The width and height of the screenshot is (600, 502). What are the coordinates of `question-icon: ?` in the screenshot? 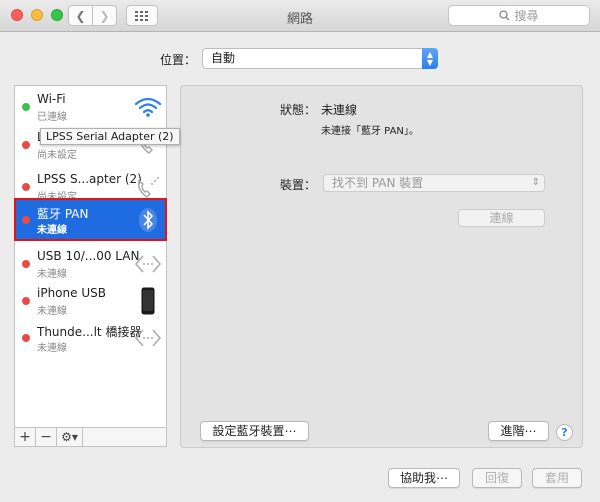 It's located at (564, 432).